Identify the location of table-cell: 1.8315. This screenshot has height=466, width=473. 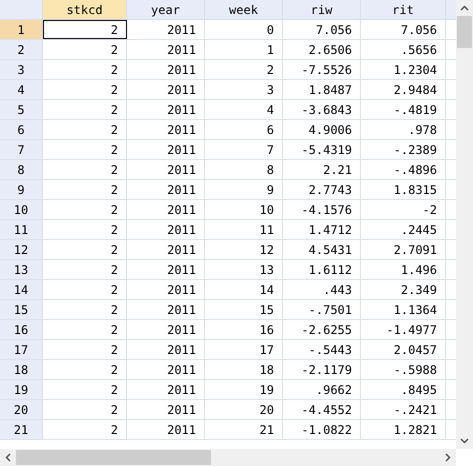
(403, 189).